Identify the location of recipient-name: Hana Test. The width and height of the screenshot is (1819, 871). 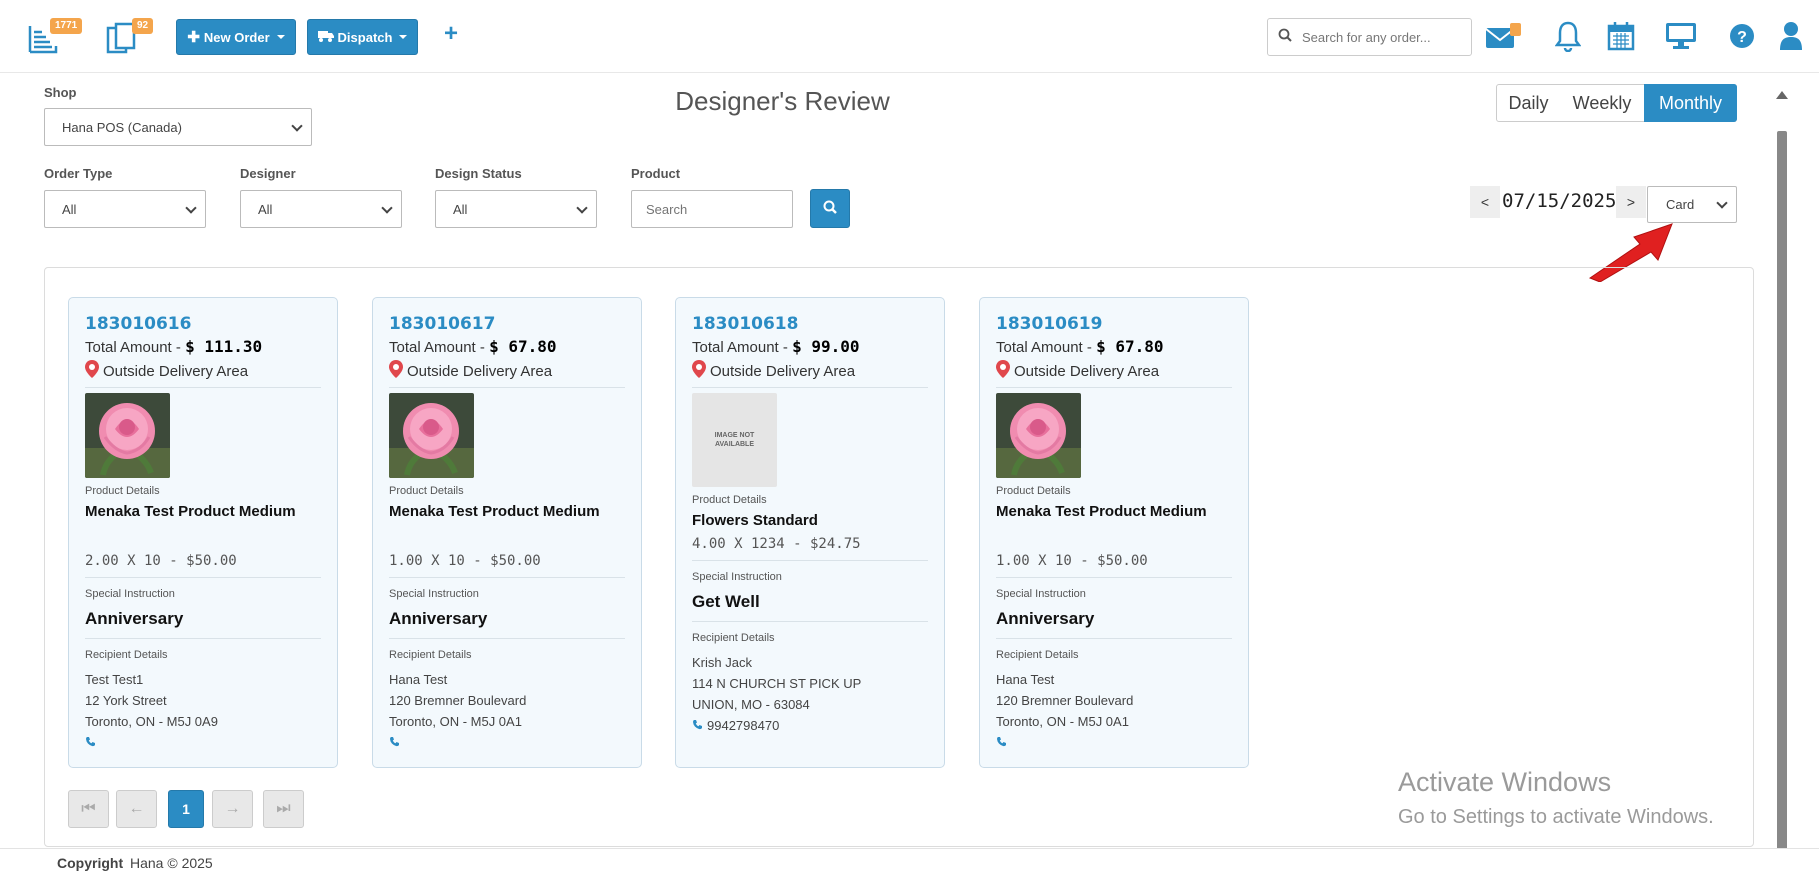
(418, 679).